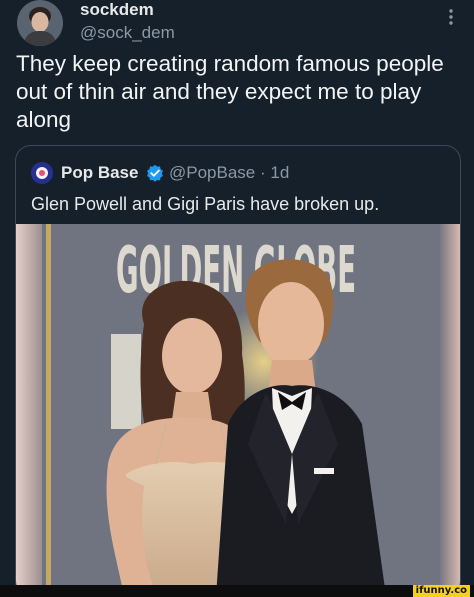 Image resolution: width=474 pixels, height=597 pixels. What do you see at coordinates (155, 173) in the screenshot?
I see `verified-badge-icon` at bounding box center [155, 173].